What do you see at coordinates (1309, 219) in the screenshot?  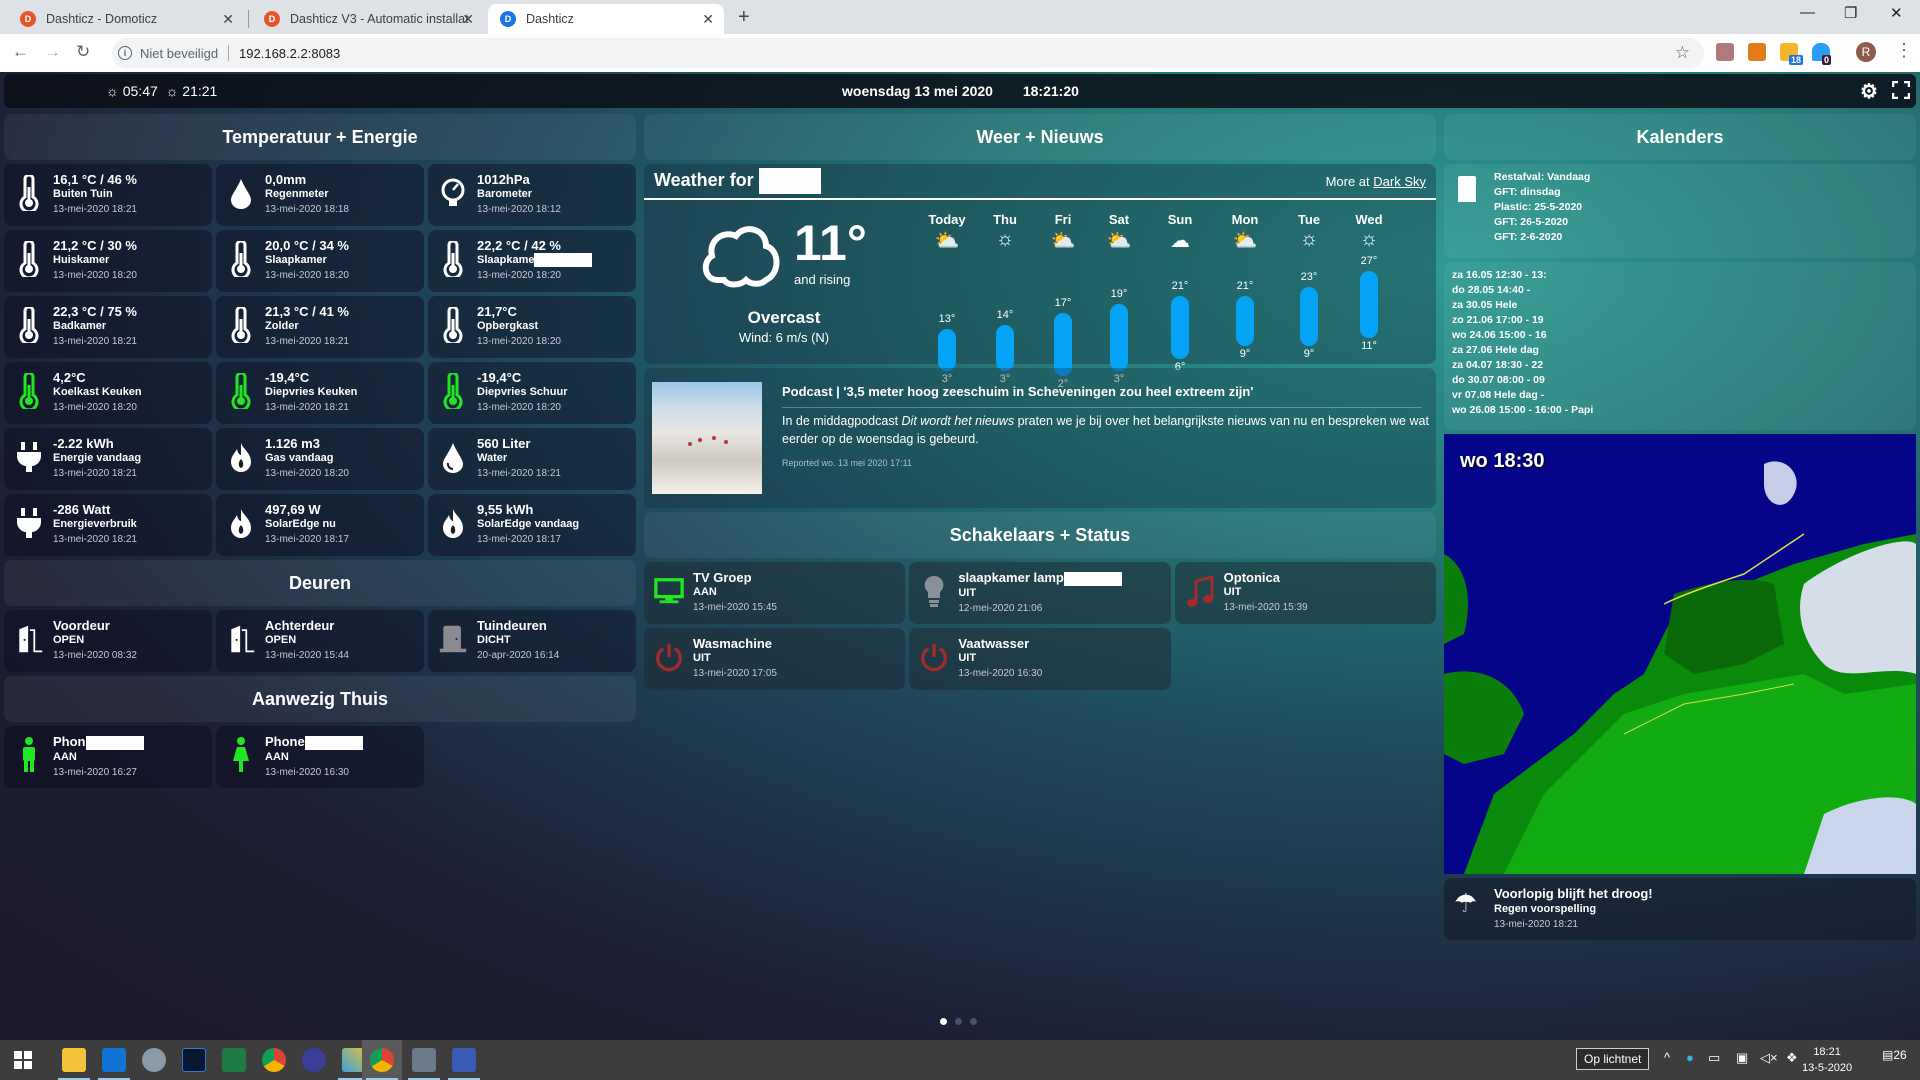 I see `forecast-day: Tue` at bounding box center [1309, 219].